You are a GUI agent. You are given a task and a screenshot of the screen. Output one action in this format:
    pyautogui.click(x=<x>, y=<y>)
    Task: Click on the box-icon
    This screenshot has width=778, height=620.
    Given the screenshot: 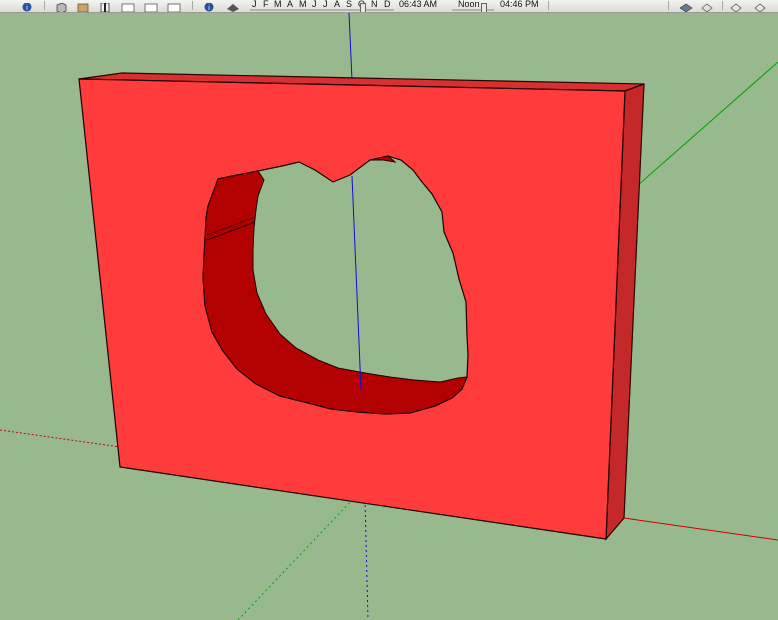 What is the action you would take?
    pyautogui.click(x=83, y=6)
    